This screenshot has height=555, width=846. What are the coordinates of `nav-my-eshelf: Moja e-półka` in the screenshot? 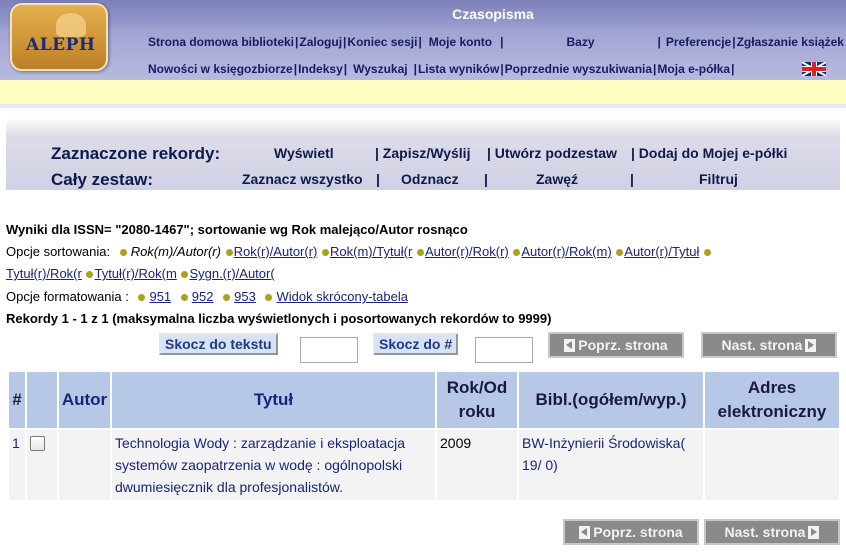 It's located at (693, 71).